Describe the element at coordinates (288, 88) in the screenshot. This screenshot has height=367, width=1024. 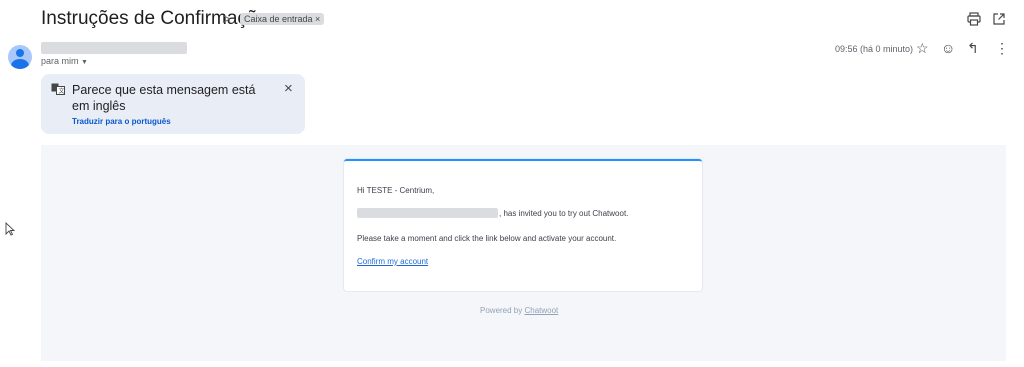
I see `close-icon: ×` at that location.